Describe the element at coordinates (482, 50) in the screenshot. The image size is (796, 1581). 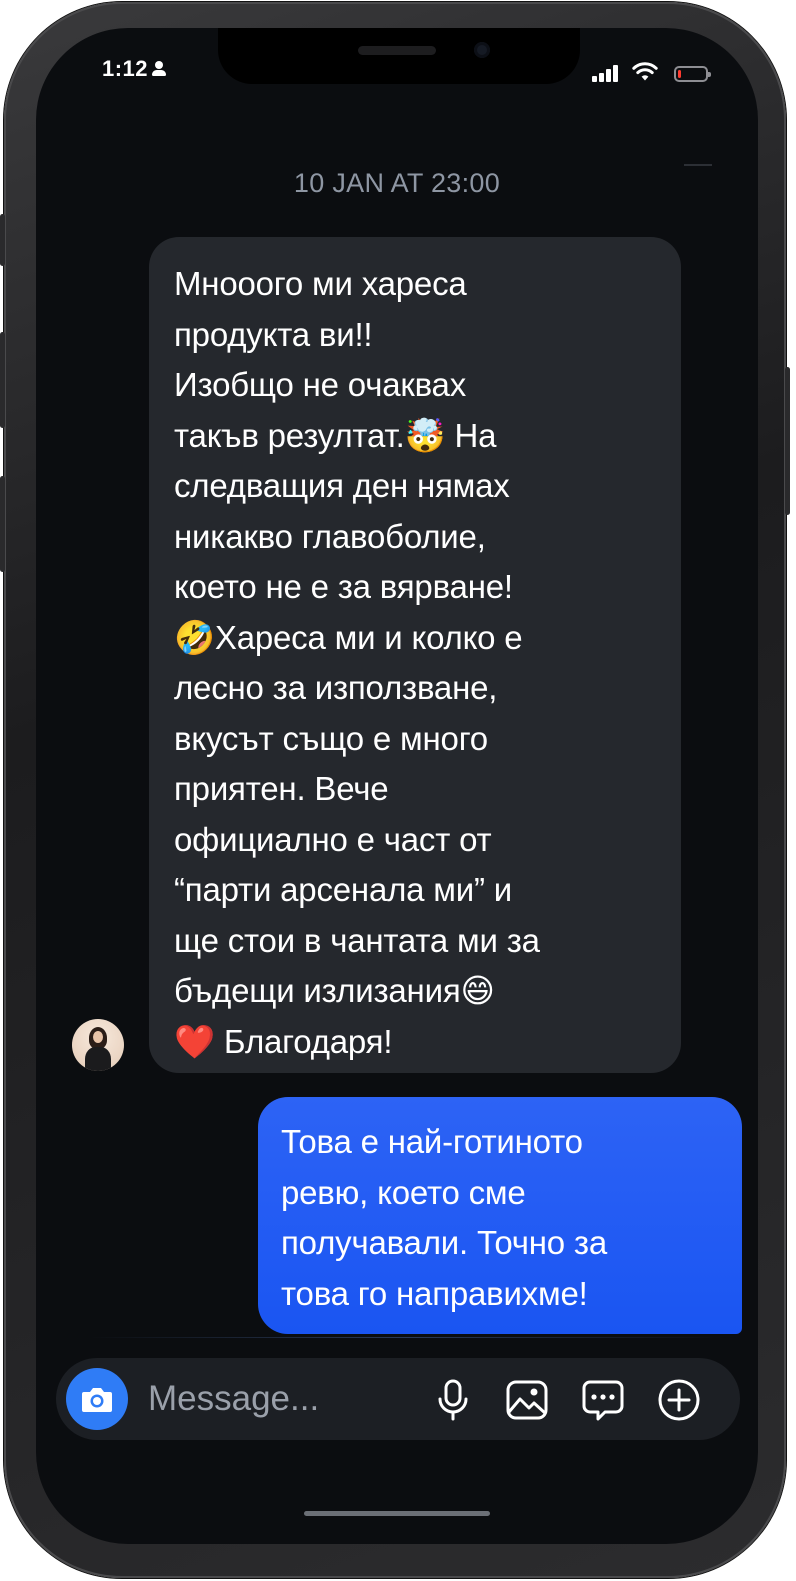
I see `front-camera` at that location.